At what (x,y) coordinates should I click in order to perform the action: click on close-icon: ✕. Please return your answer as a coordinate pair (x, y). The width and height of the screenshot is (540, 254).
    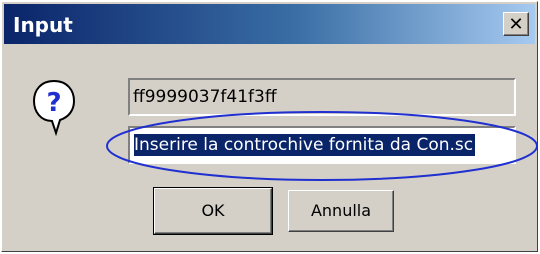
    Looking at the image, I should click on (516, 24).